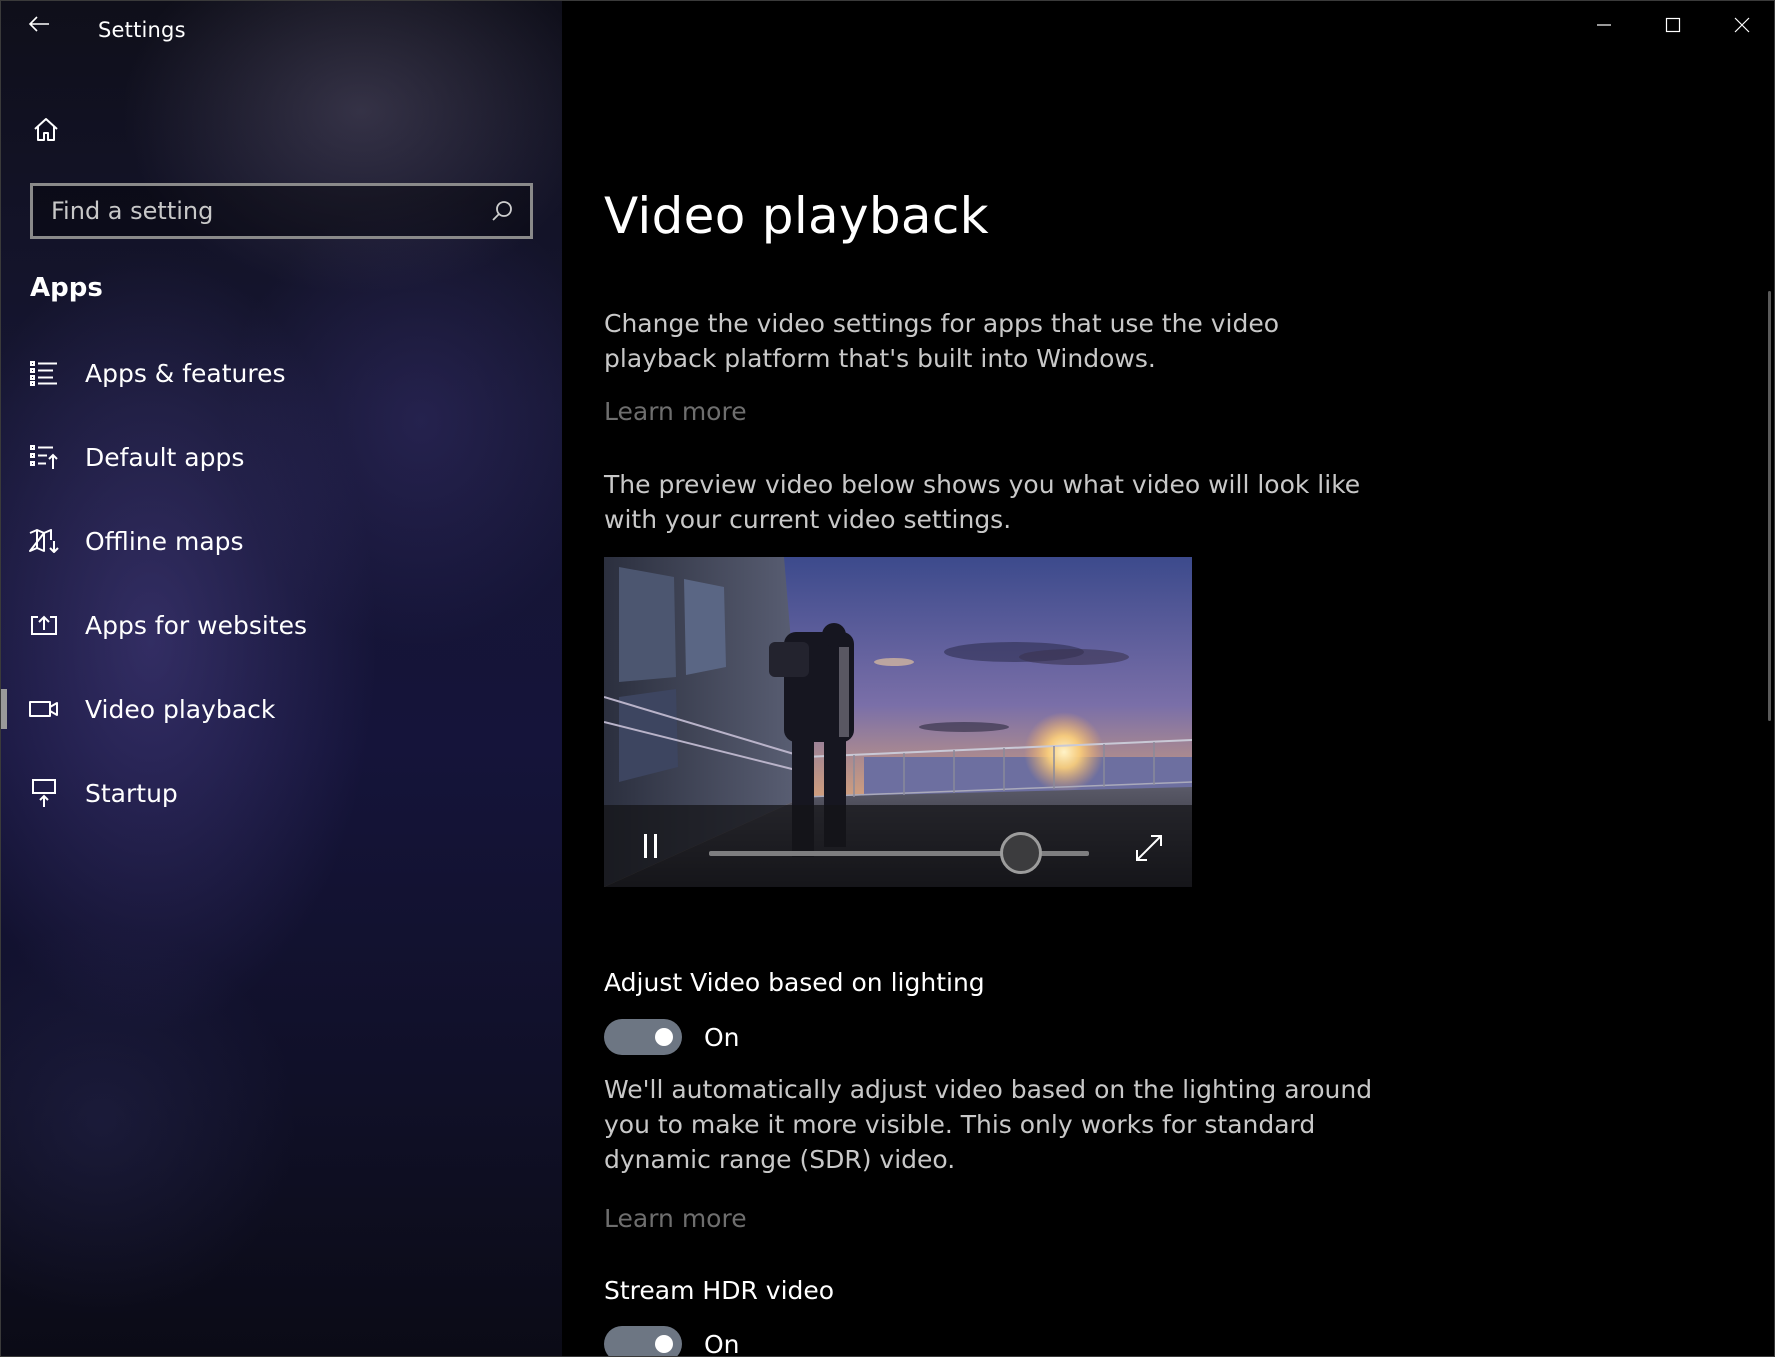 The height and width of the screenshot is (1357, 1775). What do you see at coordinates (44, 541) in the screenshot?
I see `offline-maps-icon` at bounding box center [44, 541].